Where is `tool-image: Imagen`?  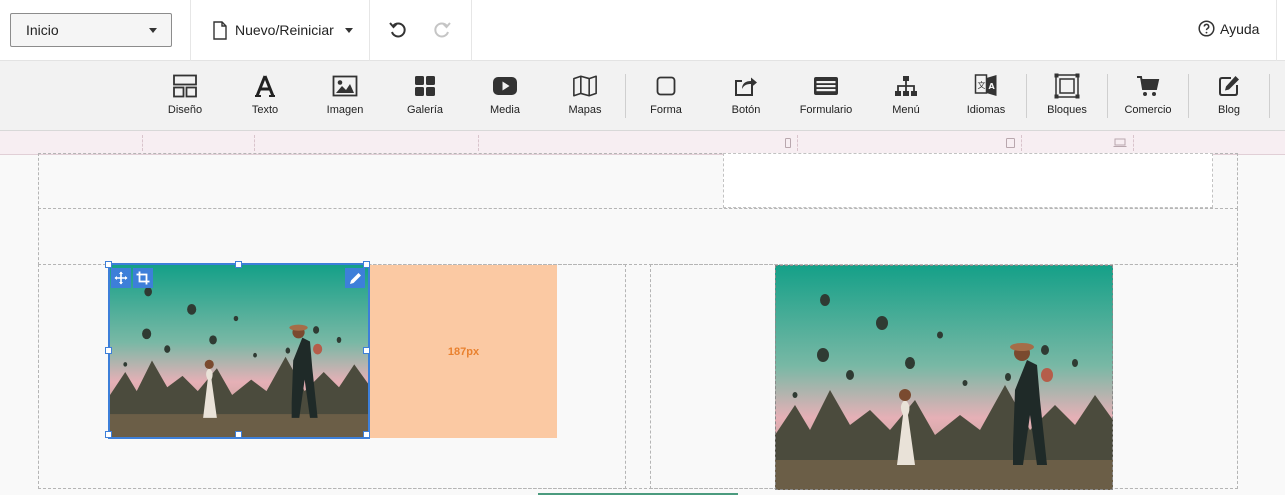 tool-image: Imagen is located at coordinates (345, 96).